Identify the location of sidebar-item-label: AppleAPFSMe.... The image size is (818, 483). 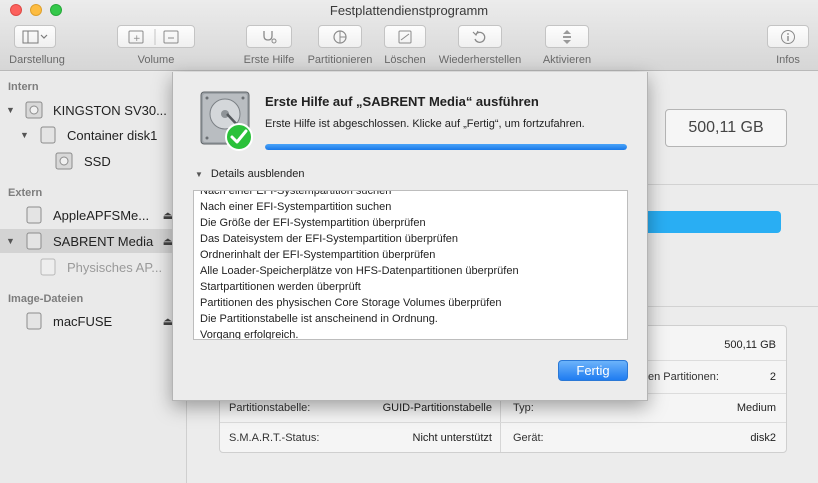
(101, 215).